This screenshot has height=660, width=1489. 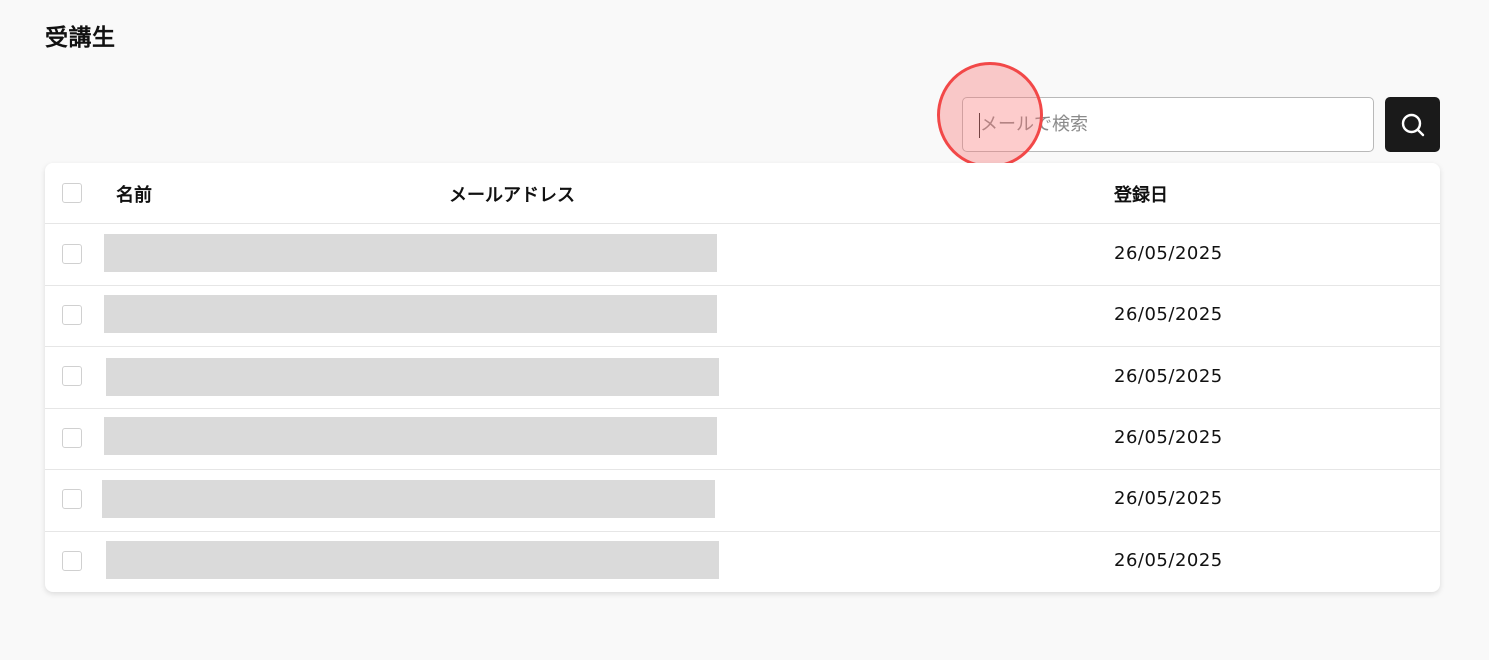 I want to click on page-title: 受講生, so click(x=80, y=38).